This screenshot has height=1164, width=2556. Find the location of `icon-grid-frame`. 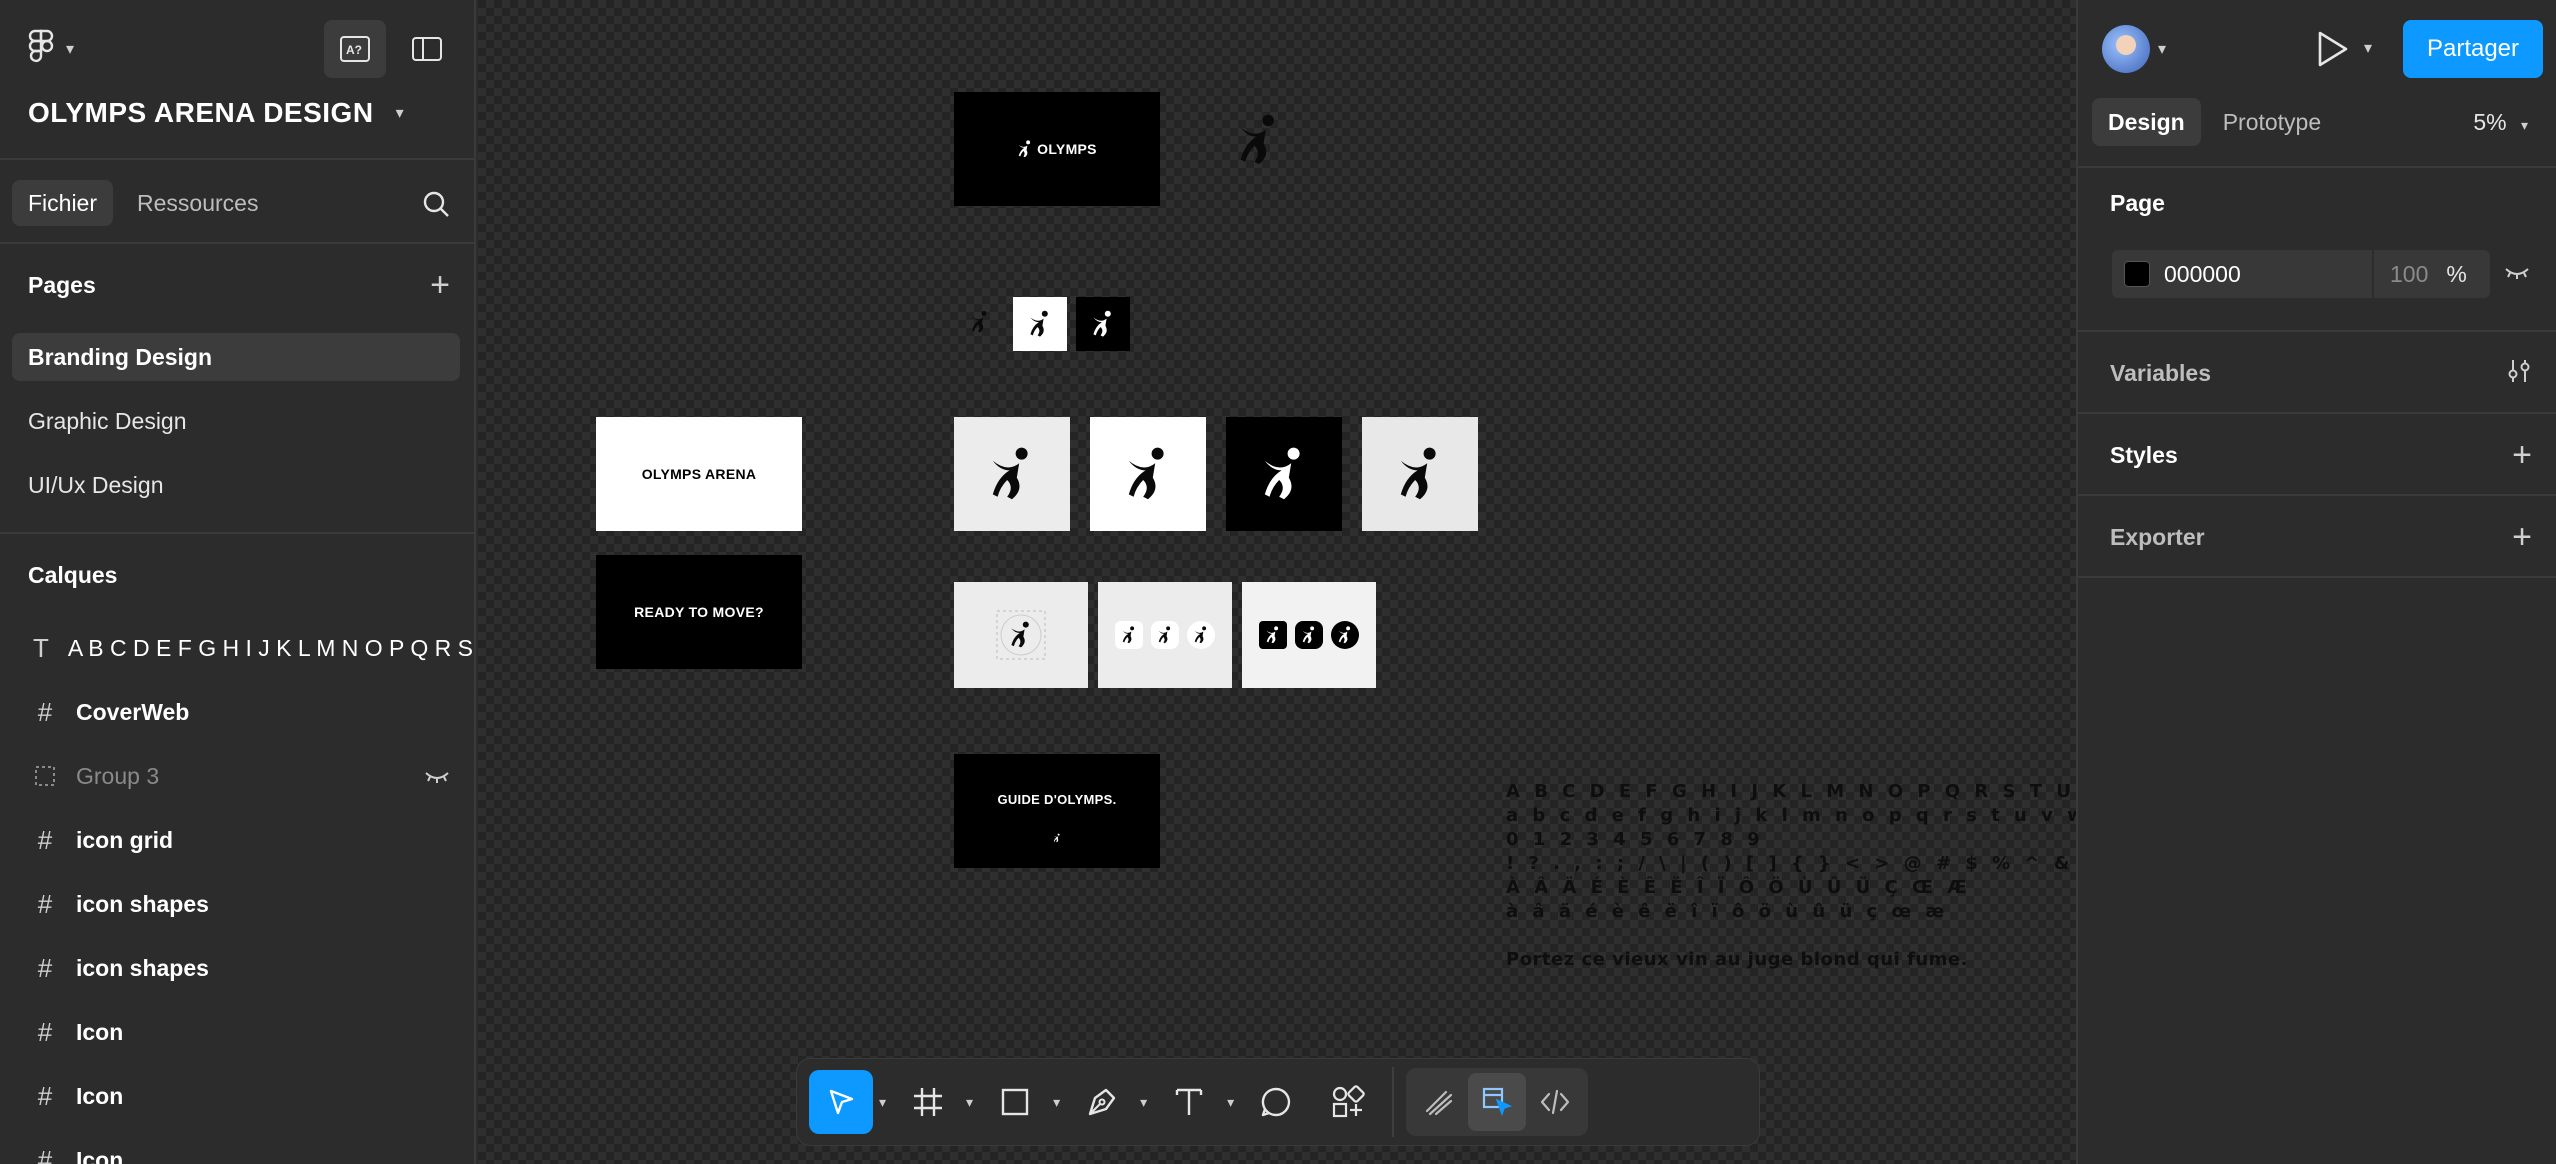

icon-grid-frame is located at coordinates (1021, 635).